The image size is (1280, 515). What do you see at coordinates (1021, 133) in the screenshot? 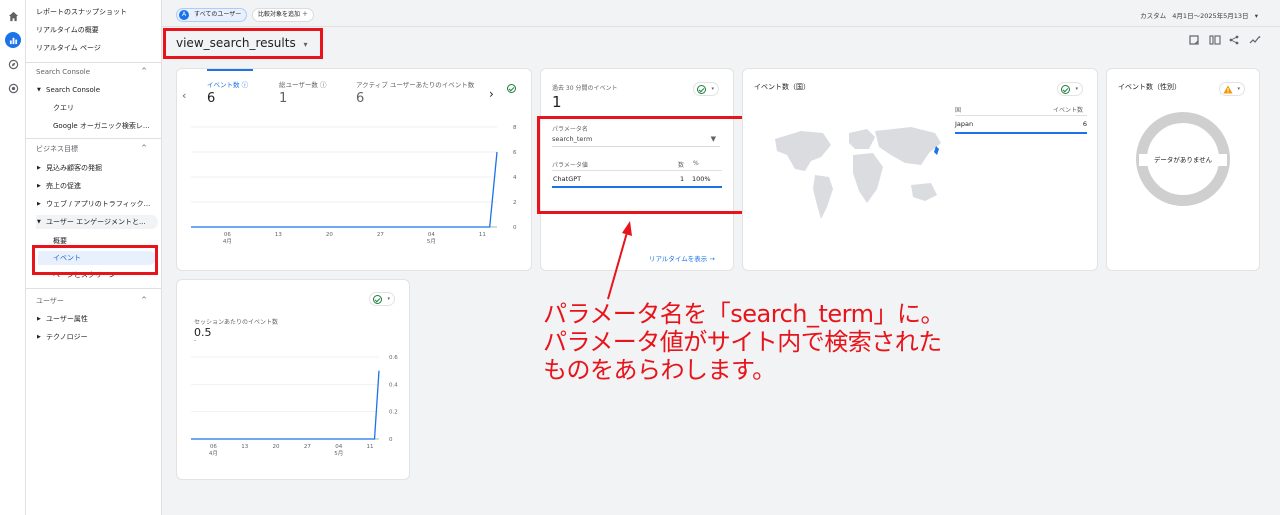
I see `row-bar` at bounding box center [1021, 133].